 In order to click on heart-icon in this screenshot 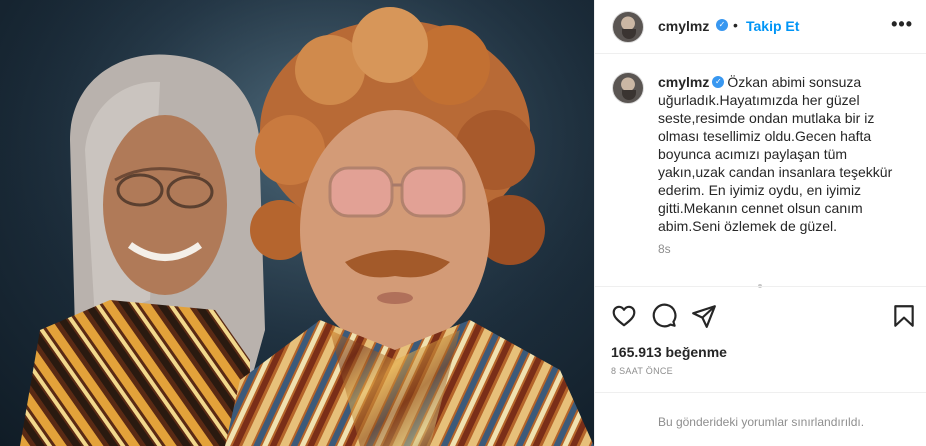, I will do `click(624, 316)`.